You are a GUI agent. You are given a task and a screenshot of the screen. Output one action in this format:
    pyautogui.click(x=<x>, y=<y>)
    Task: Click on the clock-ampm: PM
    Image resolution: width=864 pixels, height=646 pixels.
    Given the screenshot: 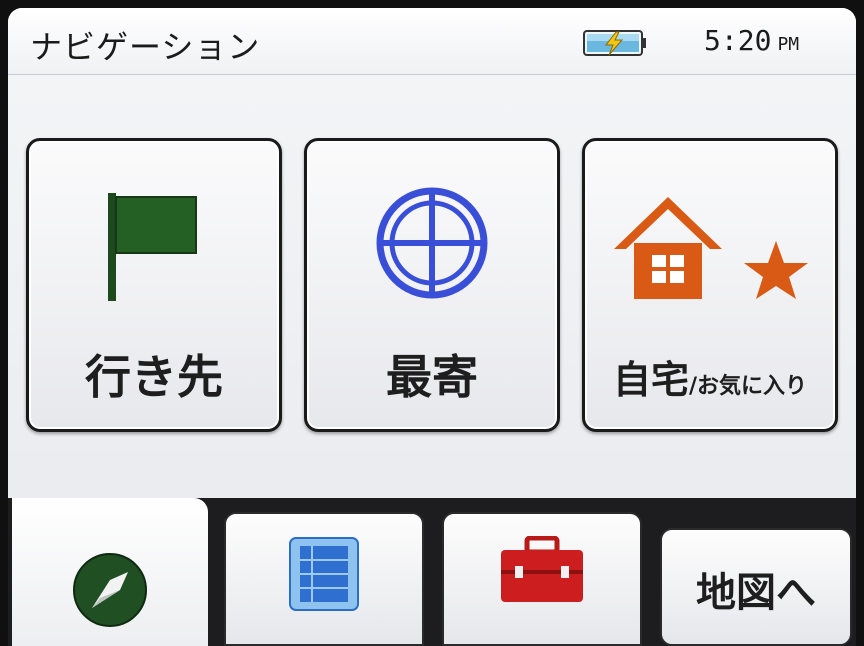 What is the action you would take?
    pyautogui.click(x=788, y=44)
    